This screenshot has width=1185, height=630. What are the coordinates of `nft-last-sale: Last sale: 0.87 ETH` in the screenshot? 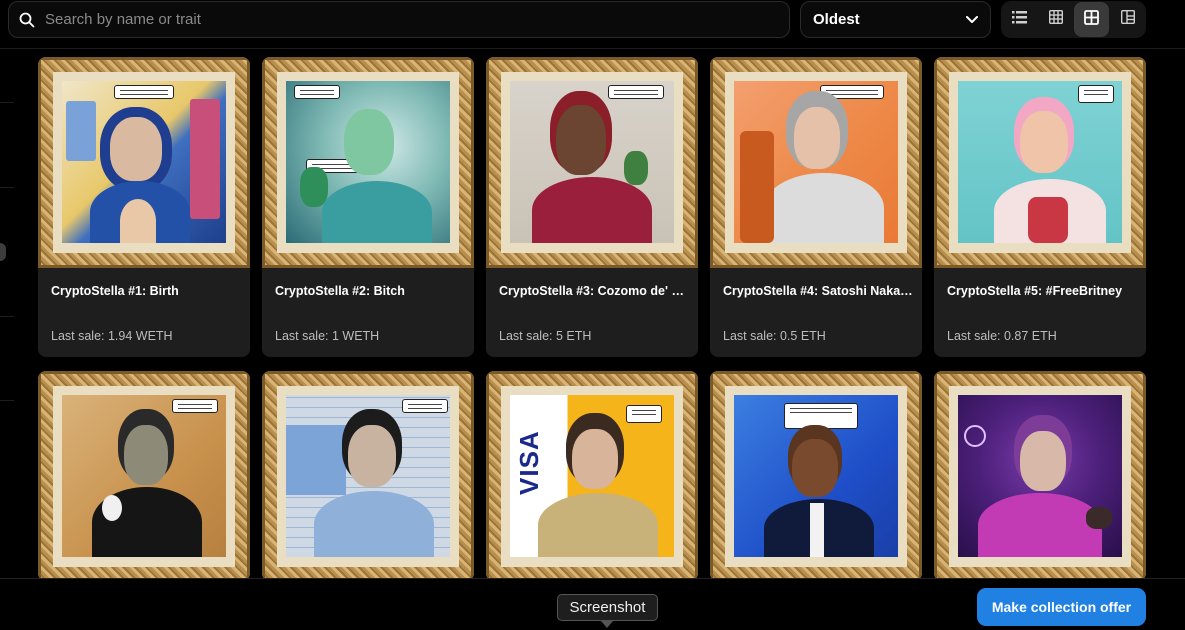 It's located at (1002, 336).